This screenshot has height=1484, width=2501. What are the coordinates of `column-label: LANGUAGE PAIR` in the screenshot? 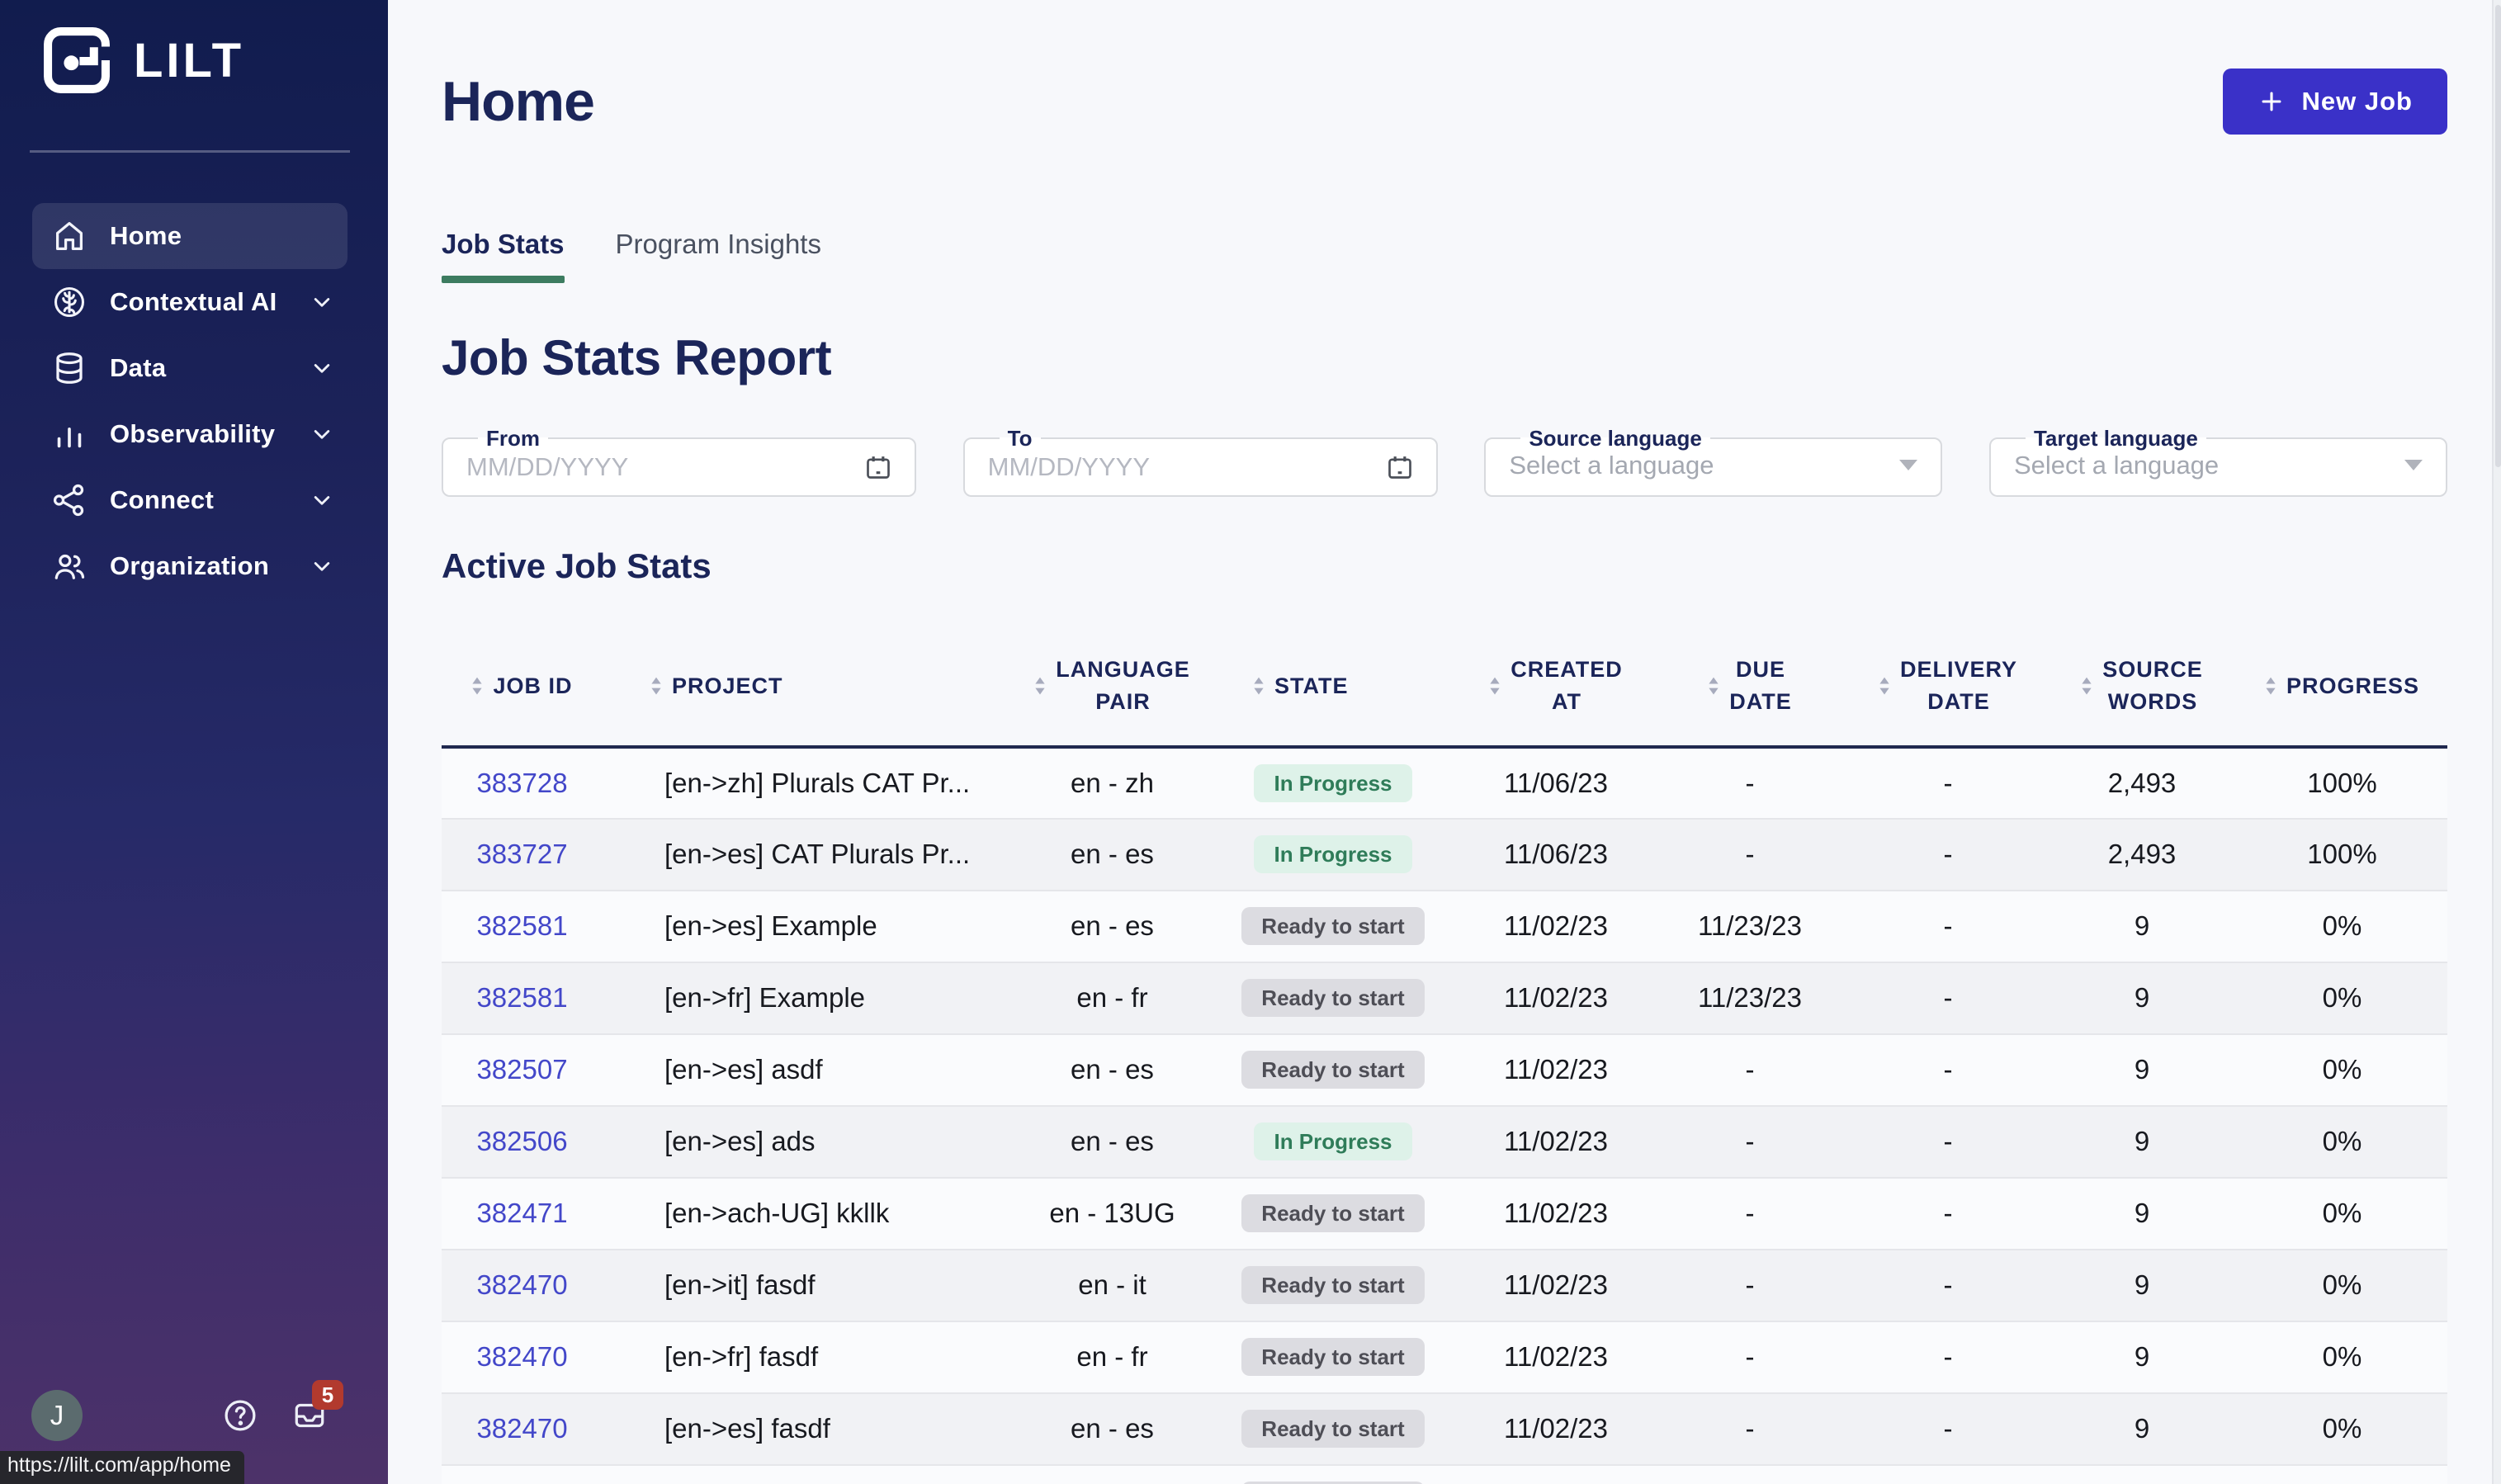 It's located at (1123, 686).